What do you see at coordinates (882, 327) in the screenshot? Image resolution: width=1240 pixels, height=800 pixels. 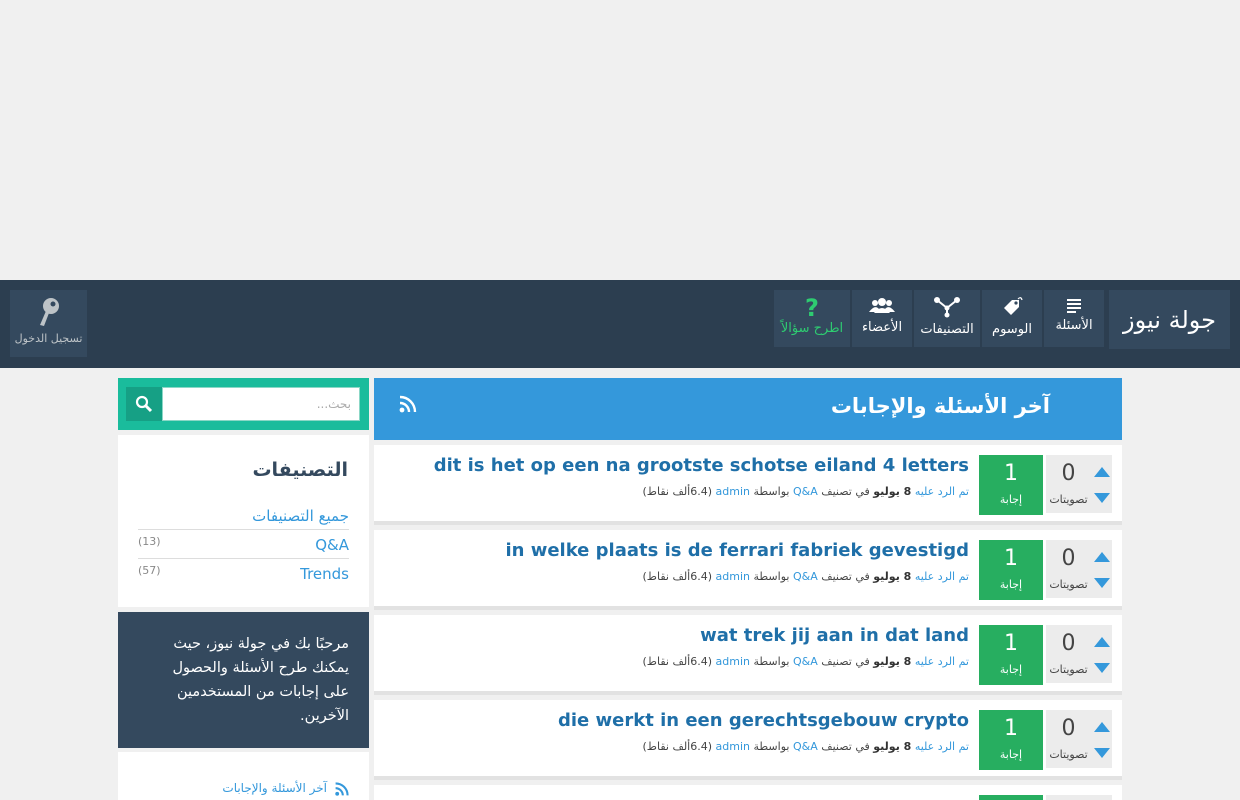 I see `nav-users-label: الأعضاء` at bounding box center [882, 327].